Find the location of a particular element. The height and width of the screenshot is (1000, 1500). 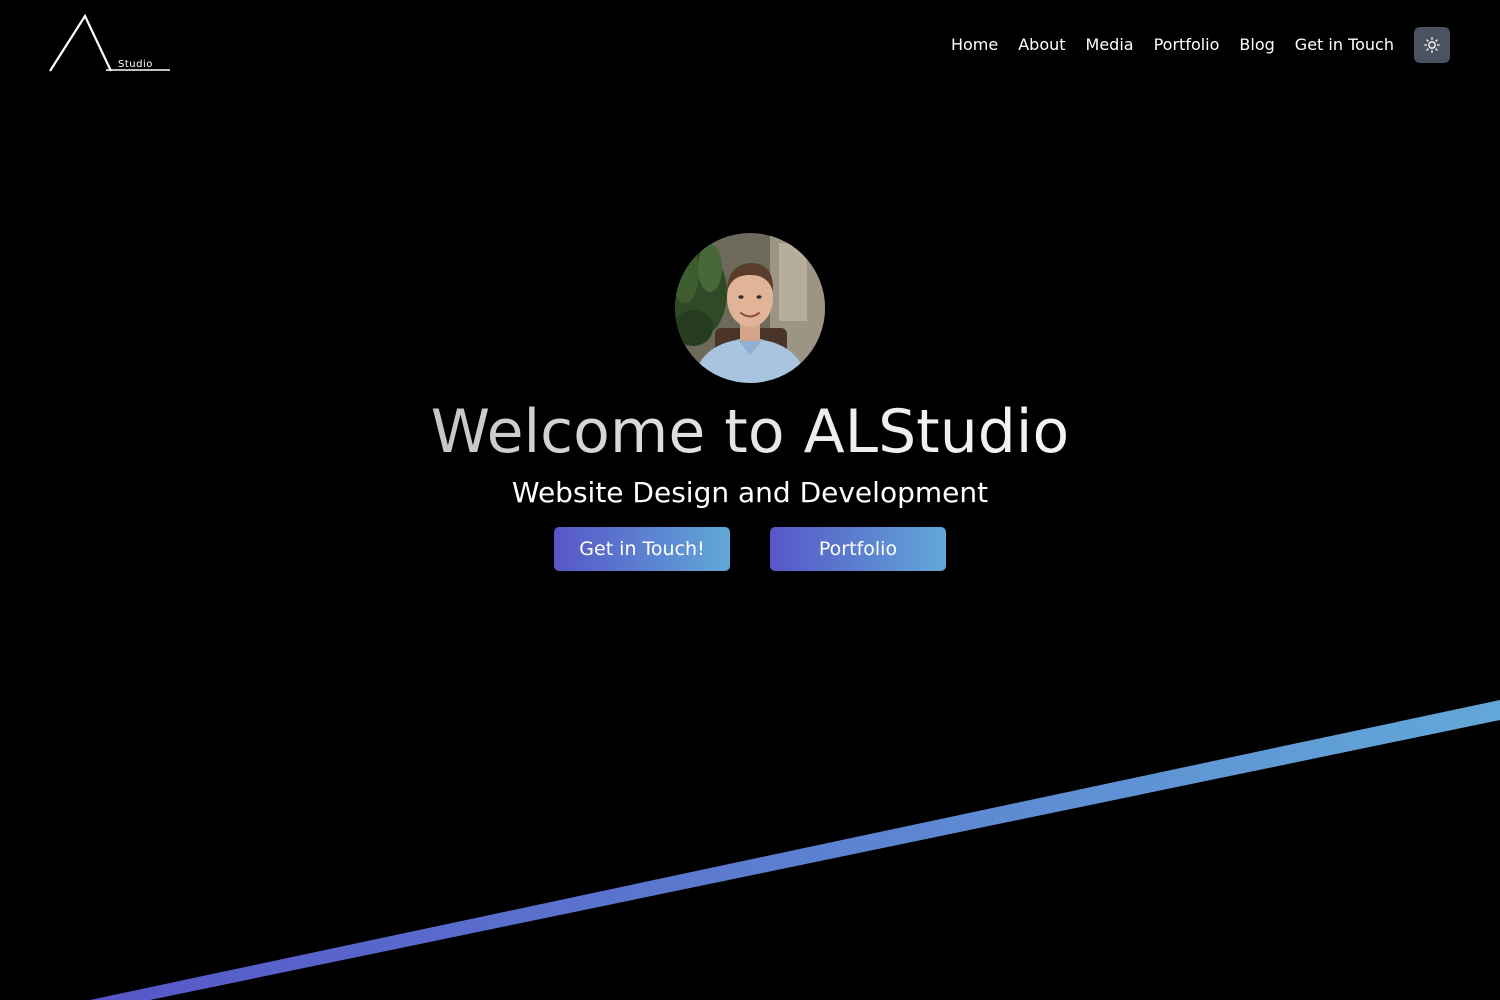

nav-portfolio: Portfolio is located at coordinates (1187, 45).